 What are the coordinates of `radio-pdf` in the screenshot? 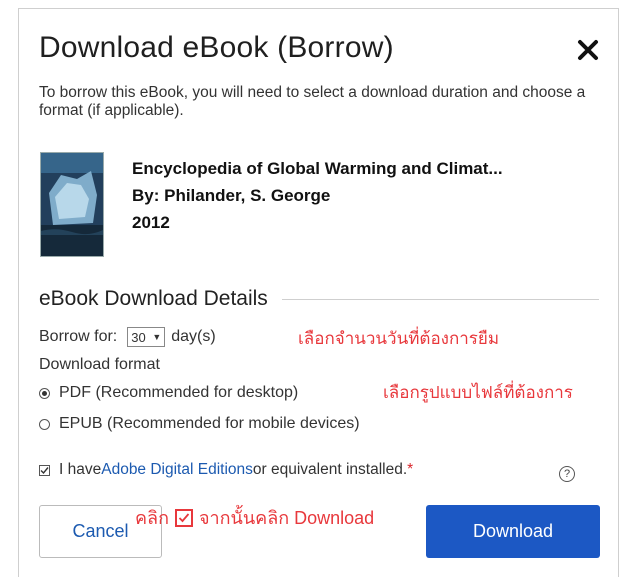 It's located at (44, 393).